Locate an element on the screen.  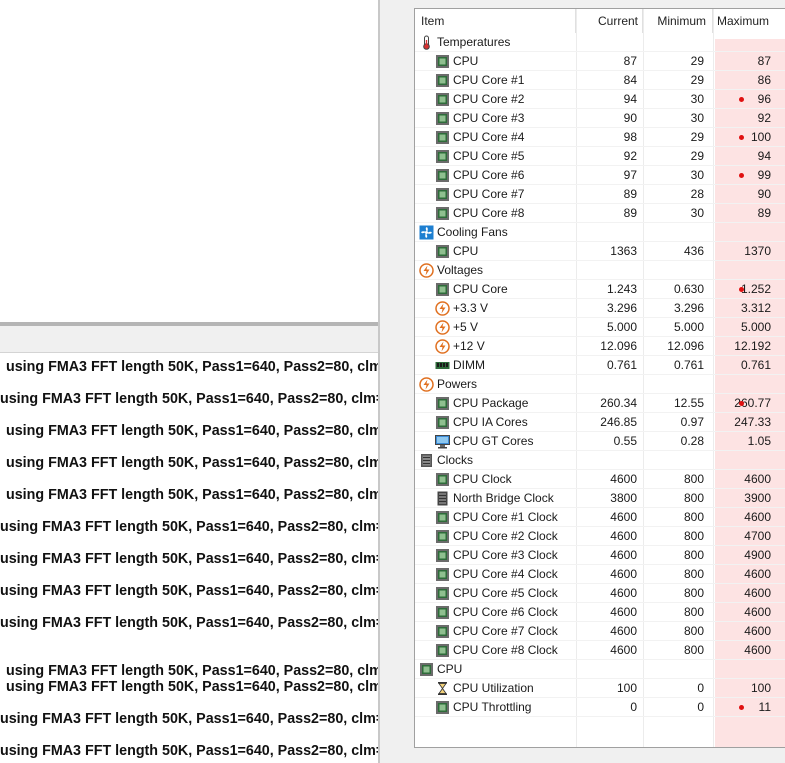
table-row: +3.3 V 3.296 3.296 3.312 is located at coordinates (600, 308).